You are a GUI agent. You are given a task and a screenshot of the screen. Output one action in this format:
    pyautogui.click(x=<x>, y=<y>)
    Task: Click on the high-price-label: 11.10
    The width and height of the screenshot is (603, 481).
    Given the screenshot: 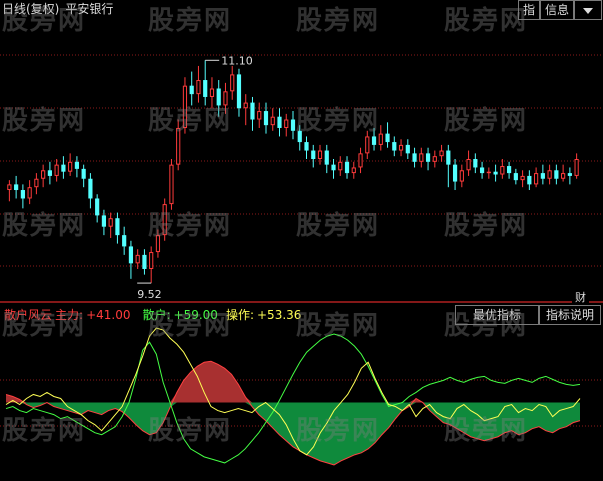 What is the action you would take?
    pyautogui.click(x=237, y=60)
    